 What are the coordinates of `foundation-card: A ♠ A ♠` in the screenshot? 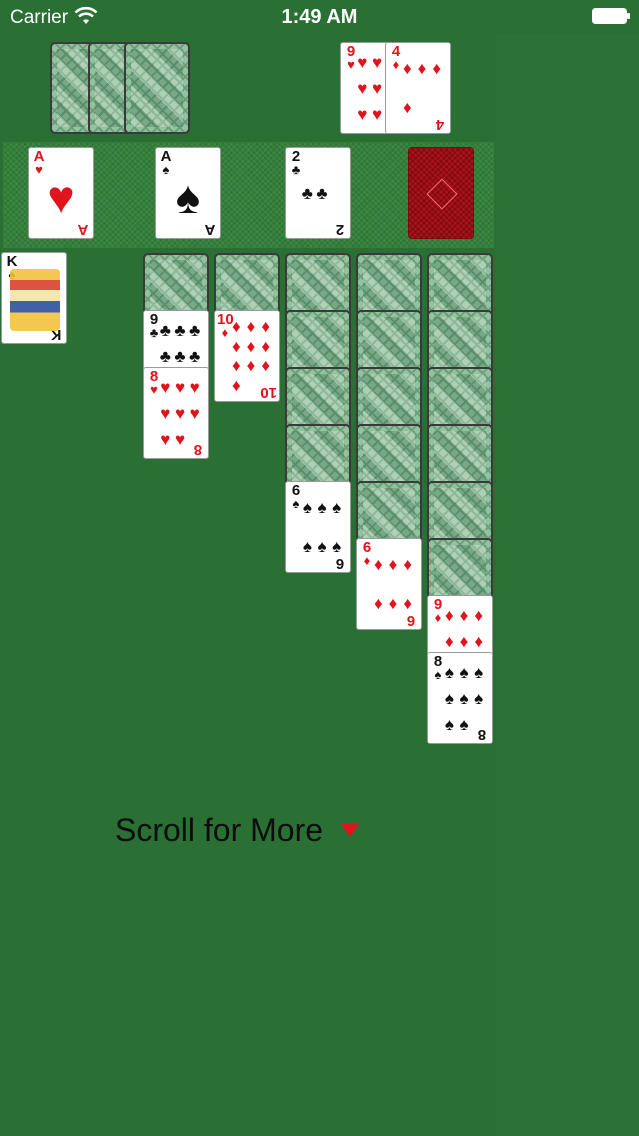 It's located at (188, 193).